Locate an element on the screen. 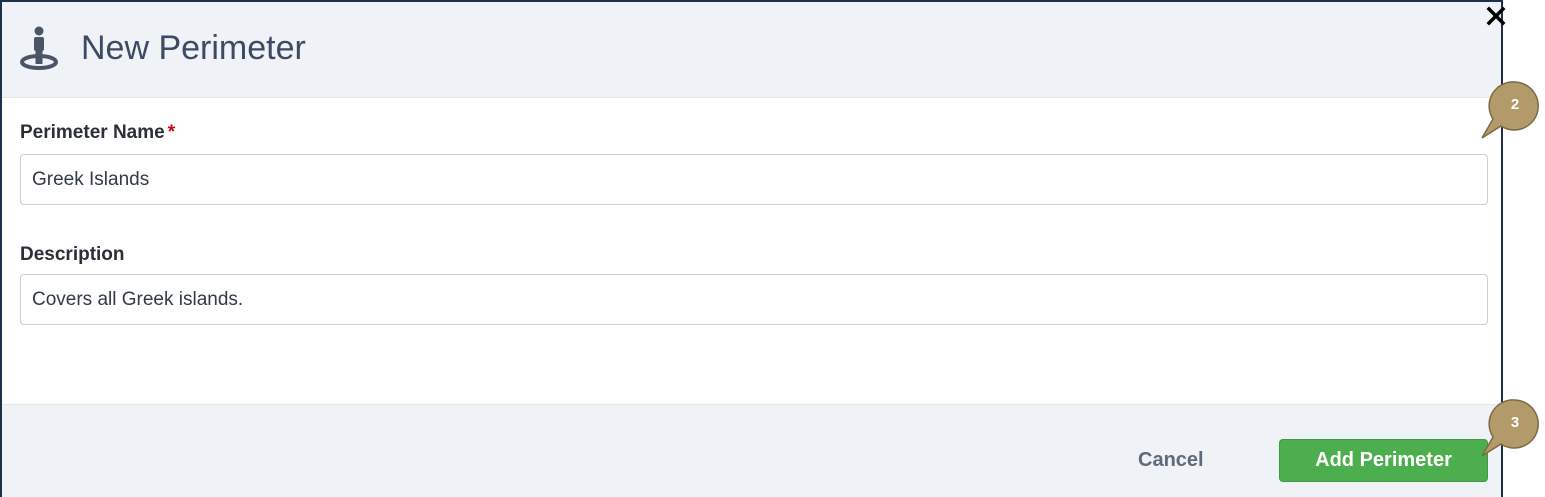 The width and height of the screenshot is (1545, 497). required-marker: * is located at coordinates (171, 132).